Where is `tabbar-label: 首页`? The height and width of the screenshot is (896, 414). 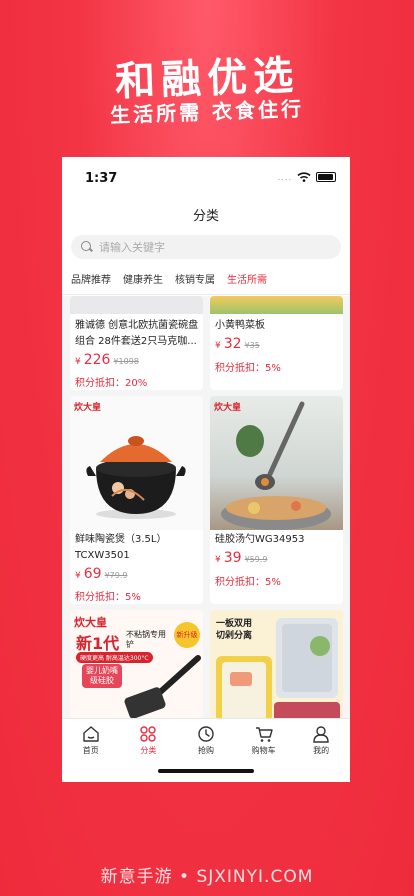 tabbar-label: 首页 is located at coordinates (90, 750).